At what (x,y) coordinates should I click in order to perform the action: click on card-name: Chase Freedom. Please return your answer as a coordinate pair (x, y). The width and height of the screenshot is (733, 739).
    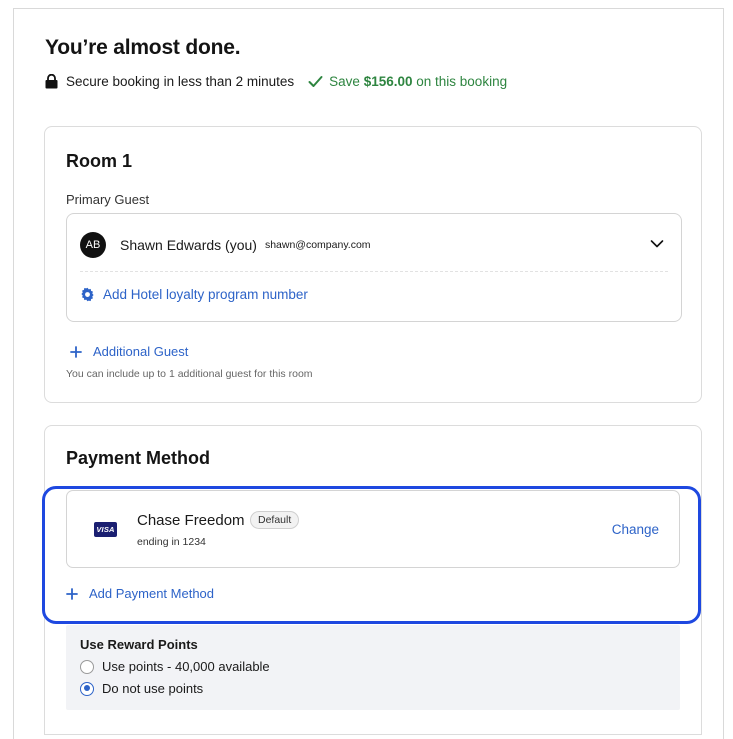
    Looking at the image, I should click on (191, 520).